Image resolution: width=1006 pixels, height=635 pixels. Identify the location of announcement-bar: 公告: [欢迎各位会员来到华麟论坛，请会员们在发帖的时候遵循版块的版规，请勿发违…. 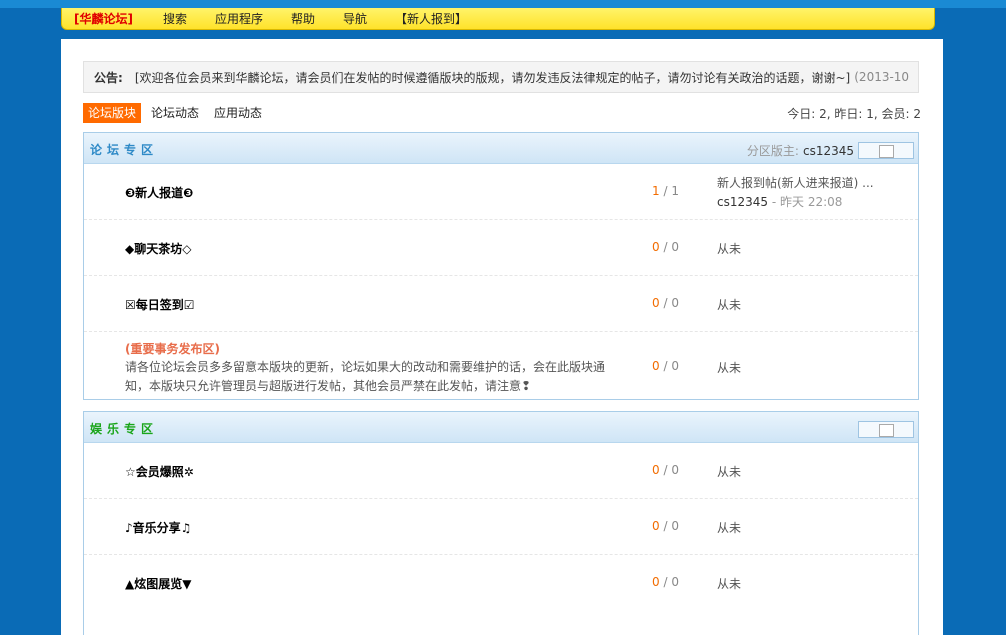
(501, 77).